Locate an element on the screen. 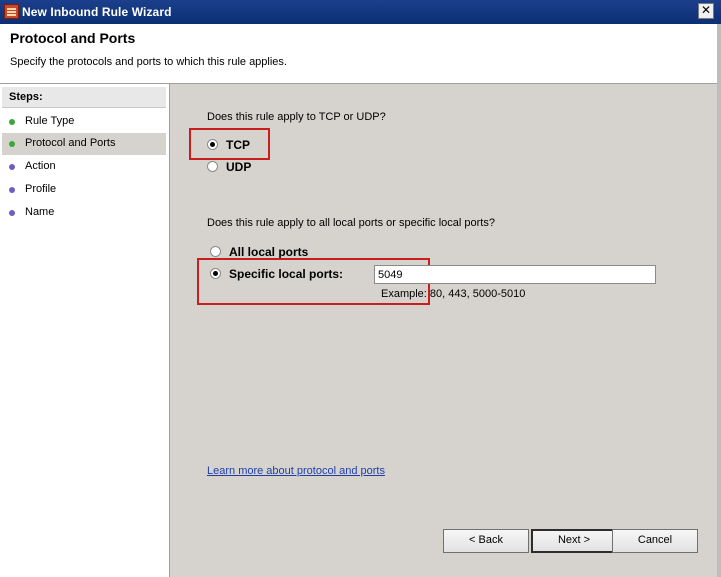 The width and height of the screenshot is (721, 577). learn-more-link: Learn more about protocol and ports is located at coordinates (296, 471).